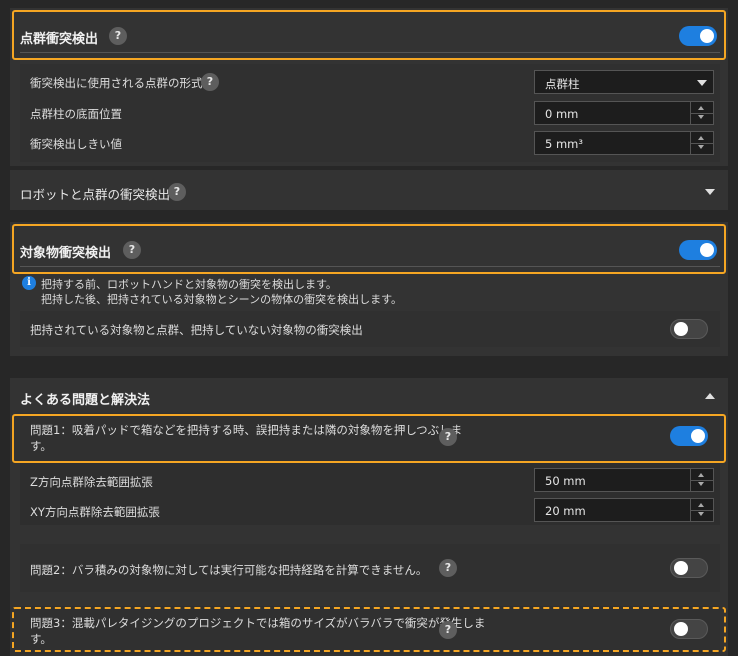 Image resolution: width=738 pixels, height=656 pixels. I want to click on held-object-collision-label: 把持されている対象物と点群、把持していない対象物の衝突検出, so click(196, 330).